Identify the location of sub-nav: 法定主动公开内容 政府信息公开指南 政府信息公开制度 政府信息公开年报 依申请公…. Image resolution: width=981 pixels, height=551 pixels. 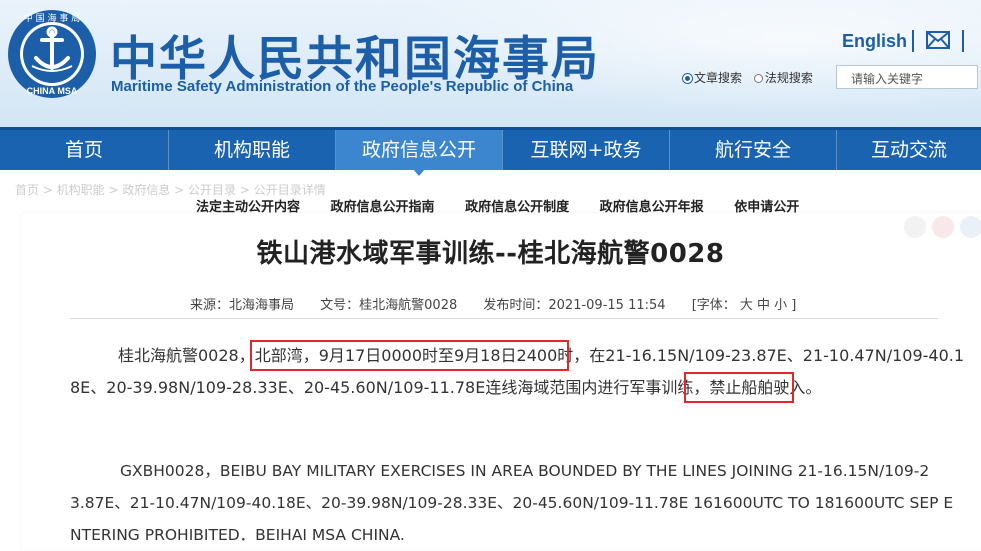
(510, 205).